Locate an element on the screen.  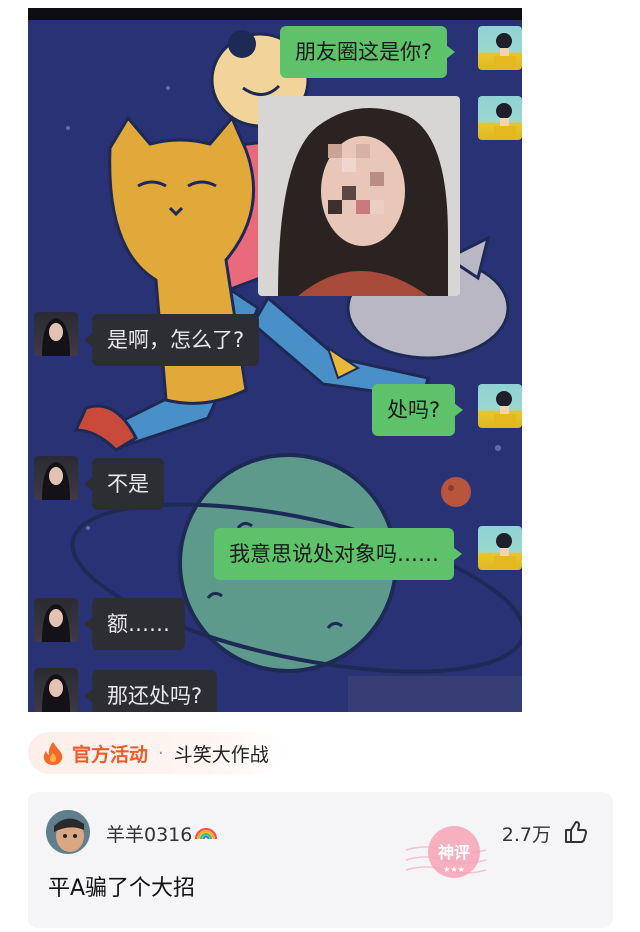
activity-name: 斗笑大作战 is located at coordinates (221, 754).